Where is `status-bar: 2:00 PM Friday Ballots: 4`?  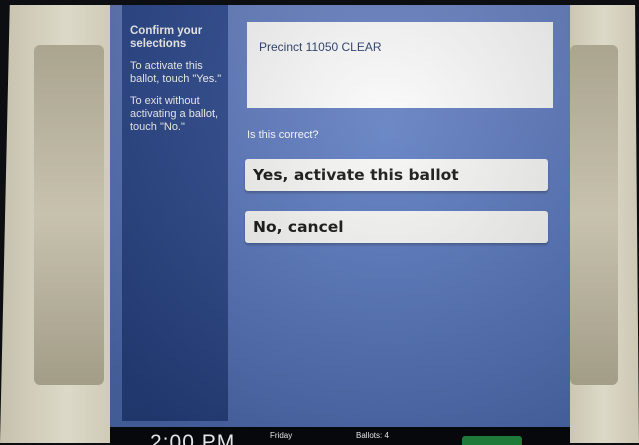 status-bar: 2:00 PM Friday Ballots: 4 is located at coordinates (340, 436).